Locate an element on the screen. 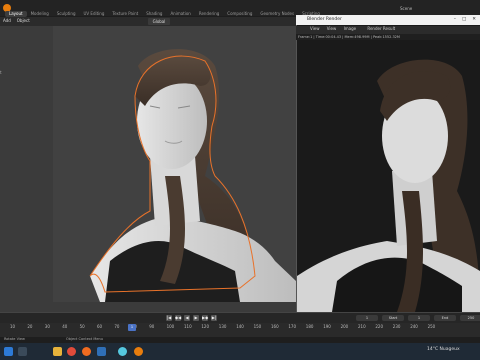  play-icon: ▶ is located at coordinates (196, 318).